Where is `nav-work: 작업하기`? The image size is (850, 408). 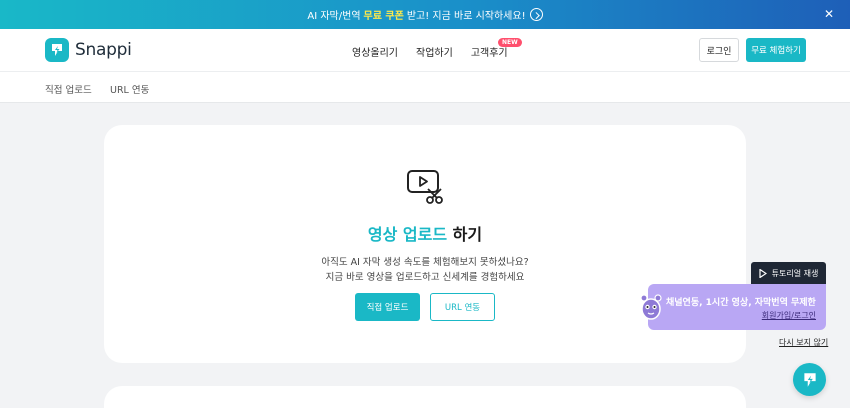
nav-work: 작업하기 is located at coordinates (434, 51).